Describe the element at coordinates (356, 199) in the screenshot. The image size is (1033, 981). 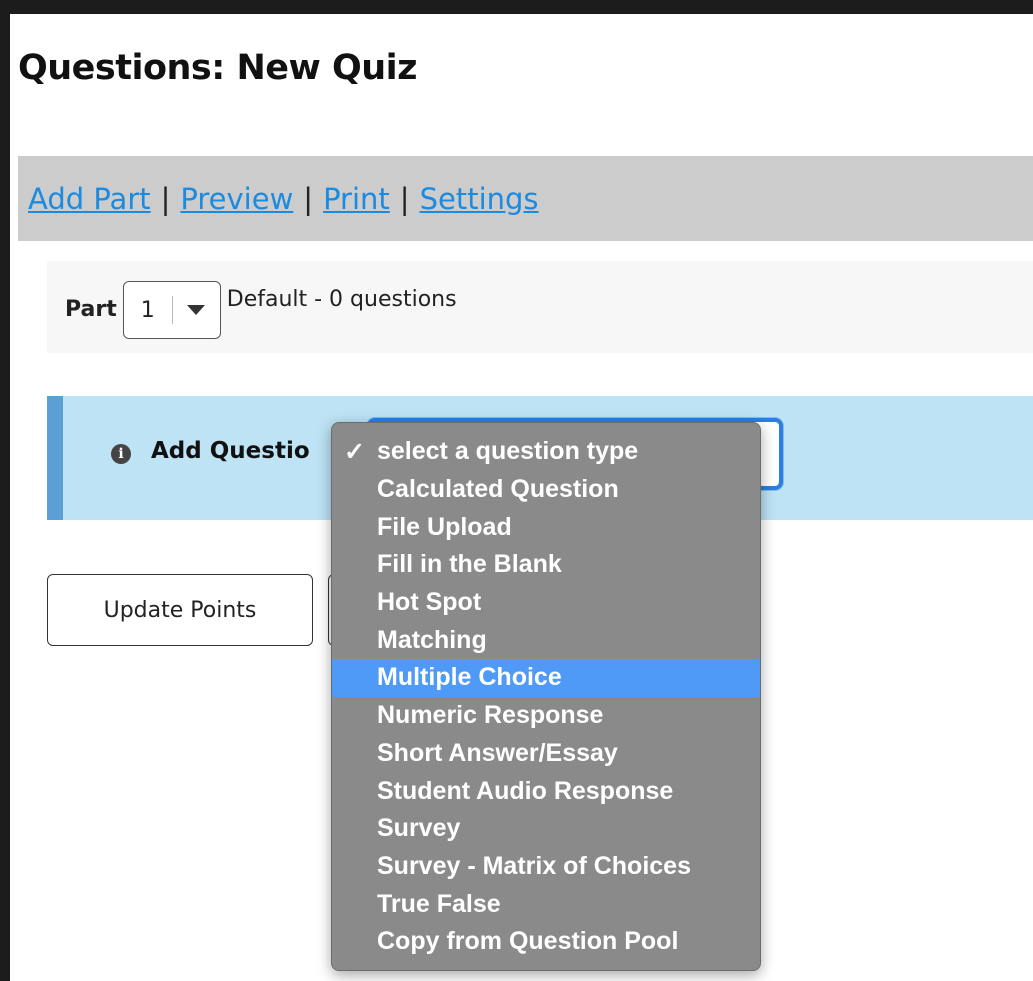
I see `print-link: Print` at that location.